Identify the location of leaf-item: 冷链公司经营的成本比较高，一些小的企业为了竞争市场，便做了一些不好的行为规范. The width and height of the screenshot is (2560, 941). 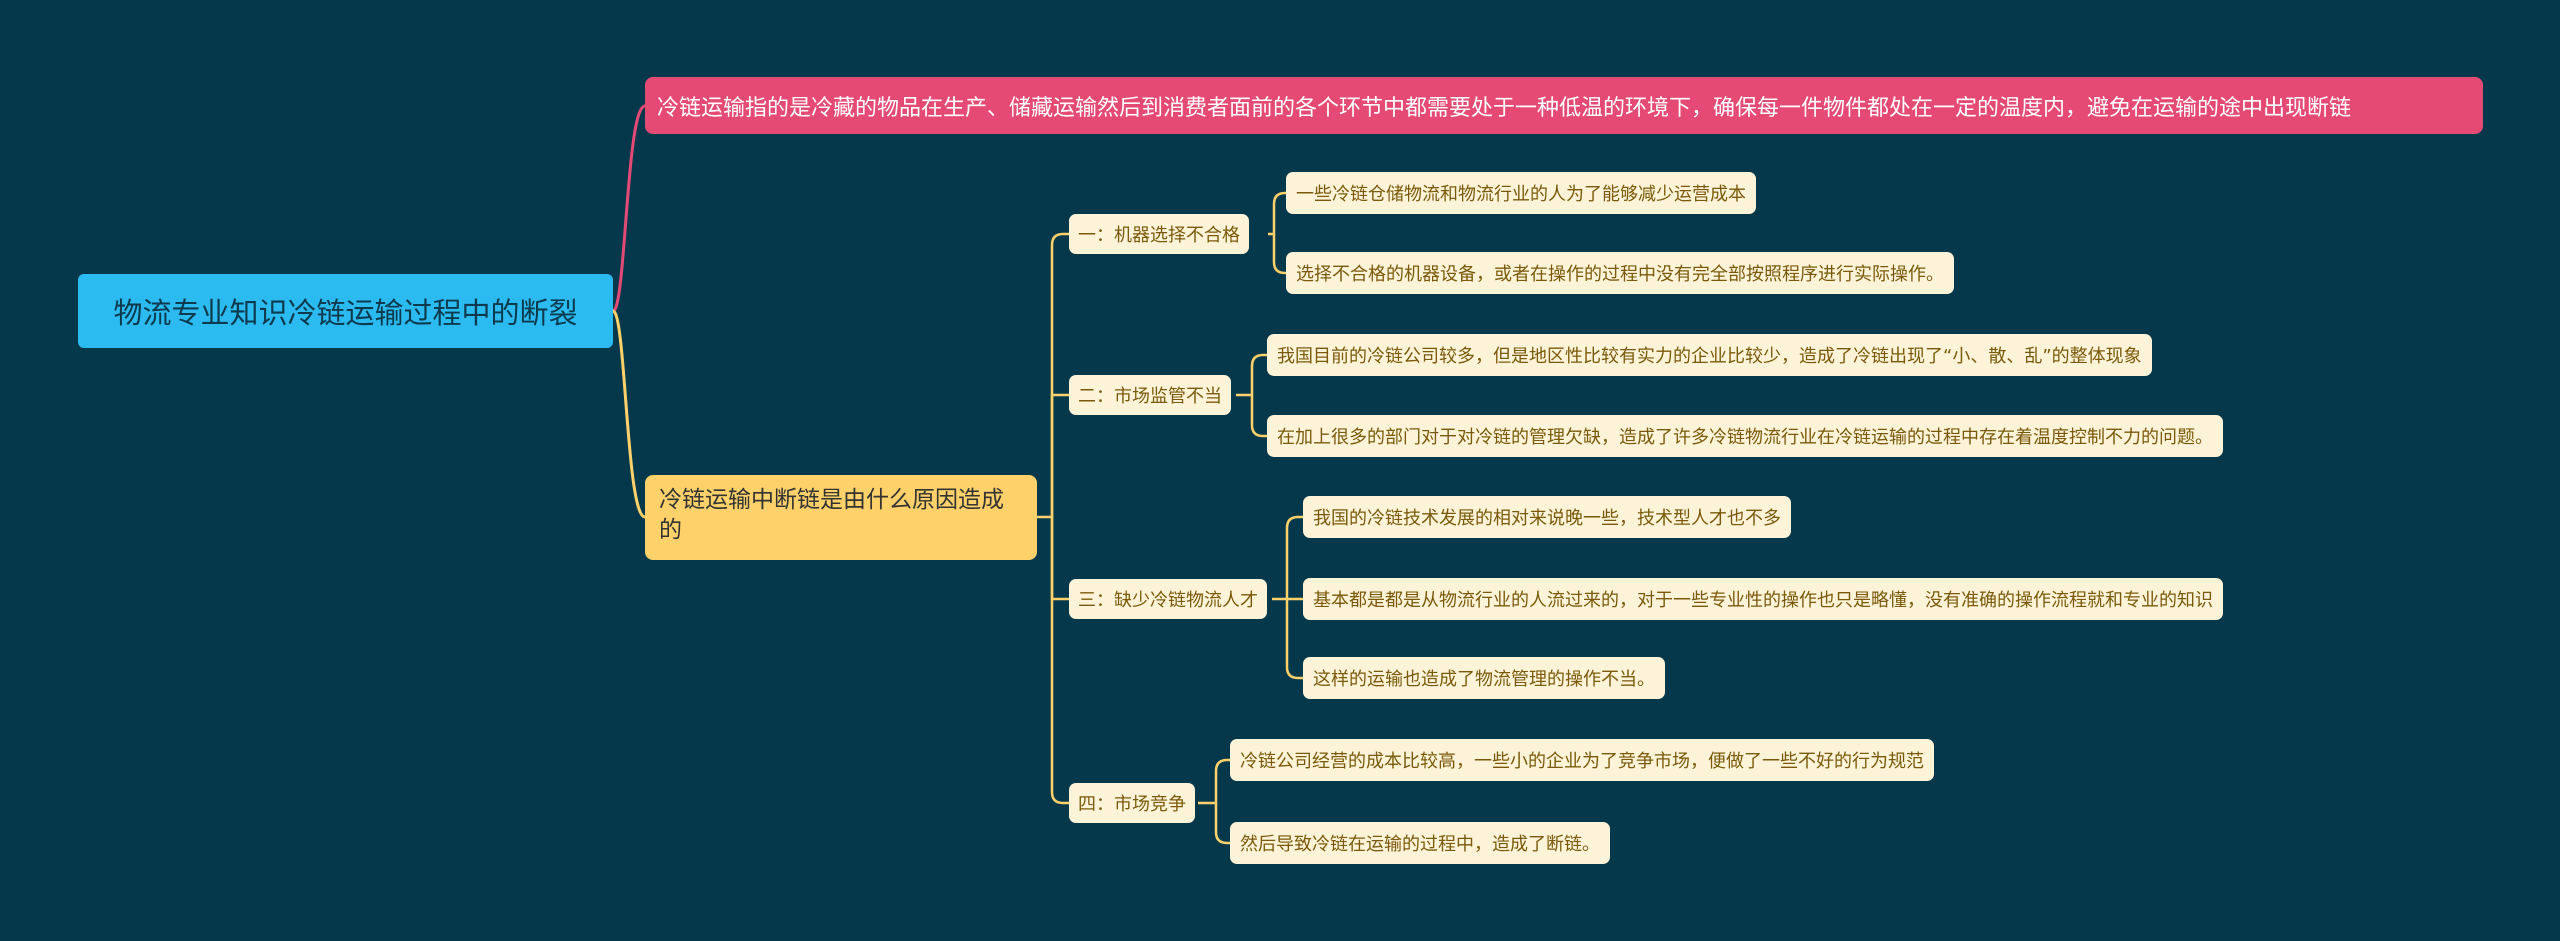
(1582, 760).